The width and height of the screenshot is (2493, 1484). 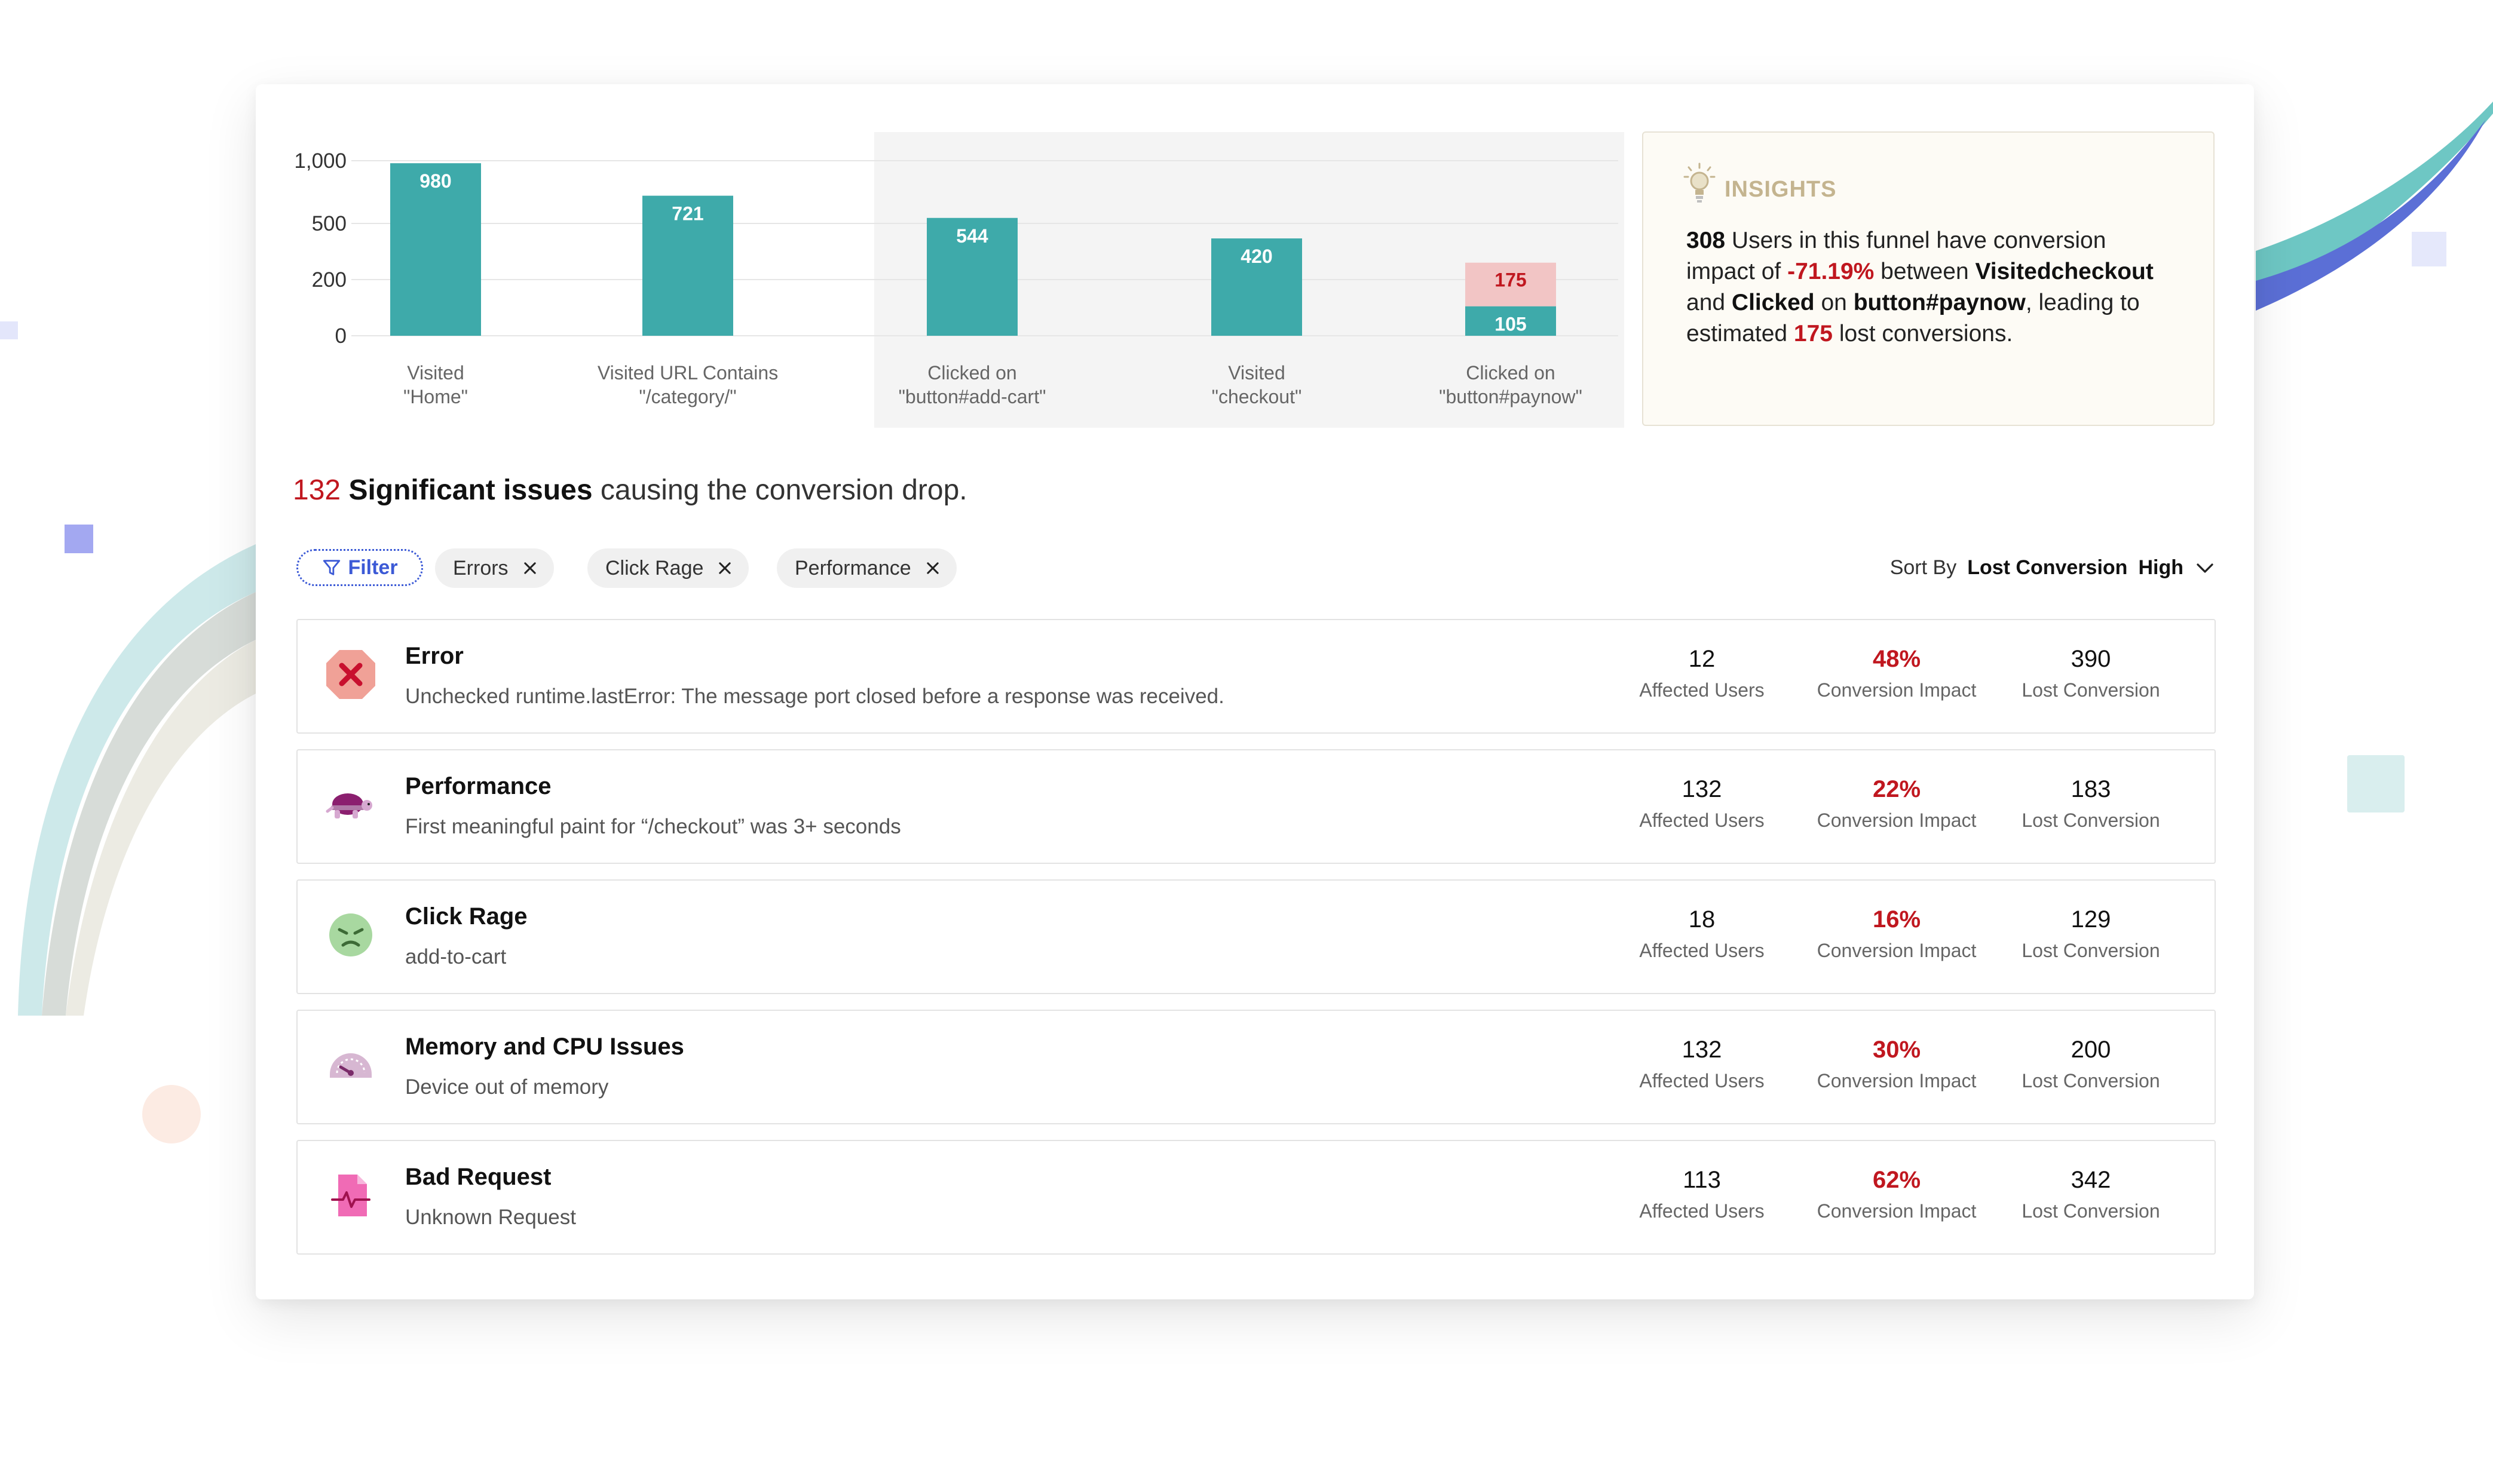 What do you see at coordinates (341, 336) in the screenshot?
I see `y-tick-label: 0` at bounding box center [341, 336].